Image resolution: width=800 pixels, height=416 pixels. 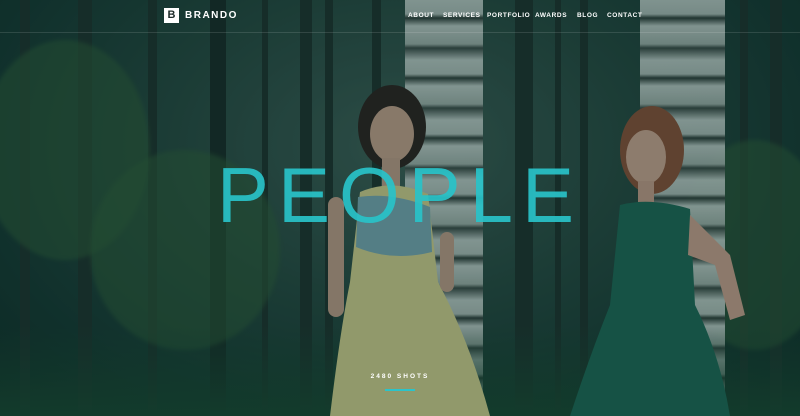 What do you see at coordinates (625, 15) in the screenshot?
I see `nav-item-contact: CONTACT` at bounding box center [625, 15].